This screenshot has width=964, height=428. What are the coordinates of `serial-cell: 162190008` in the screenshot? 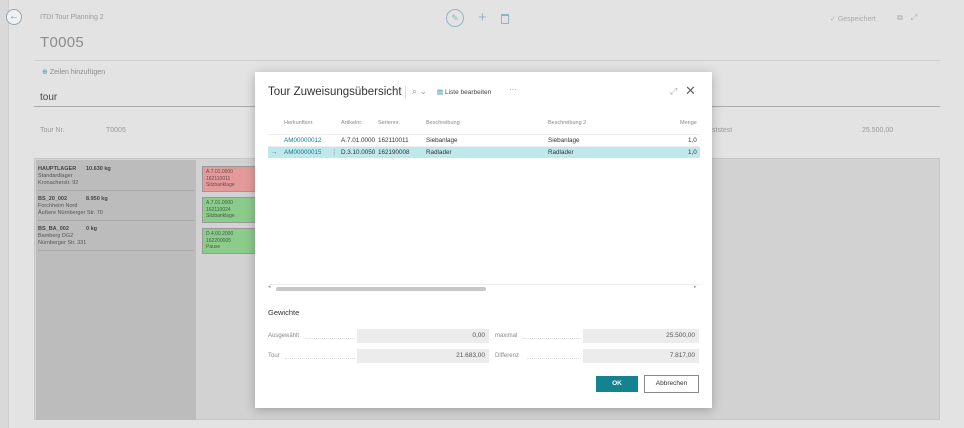 It's located at (394, 152).